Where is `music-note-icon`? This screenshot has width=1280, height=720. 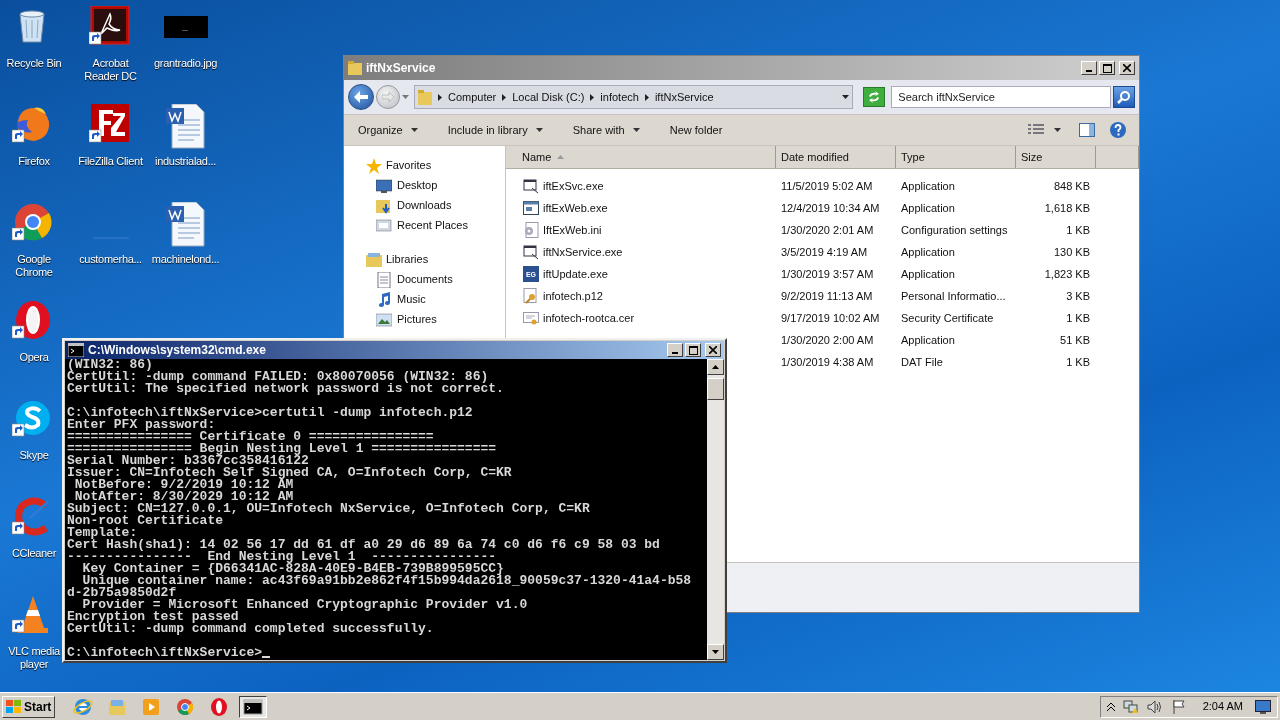 music-note-icon is located at coordinates (384, 299).